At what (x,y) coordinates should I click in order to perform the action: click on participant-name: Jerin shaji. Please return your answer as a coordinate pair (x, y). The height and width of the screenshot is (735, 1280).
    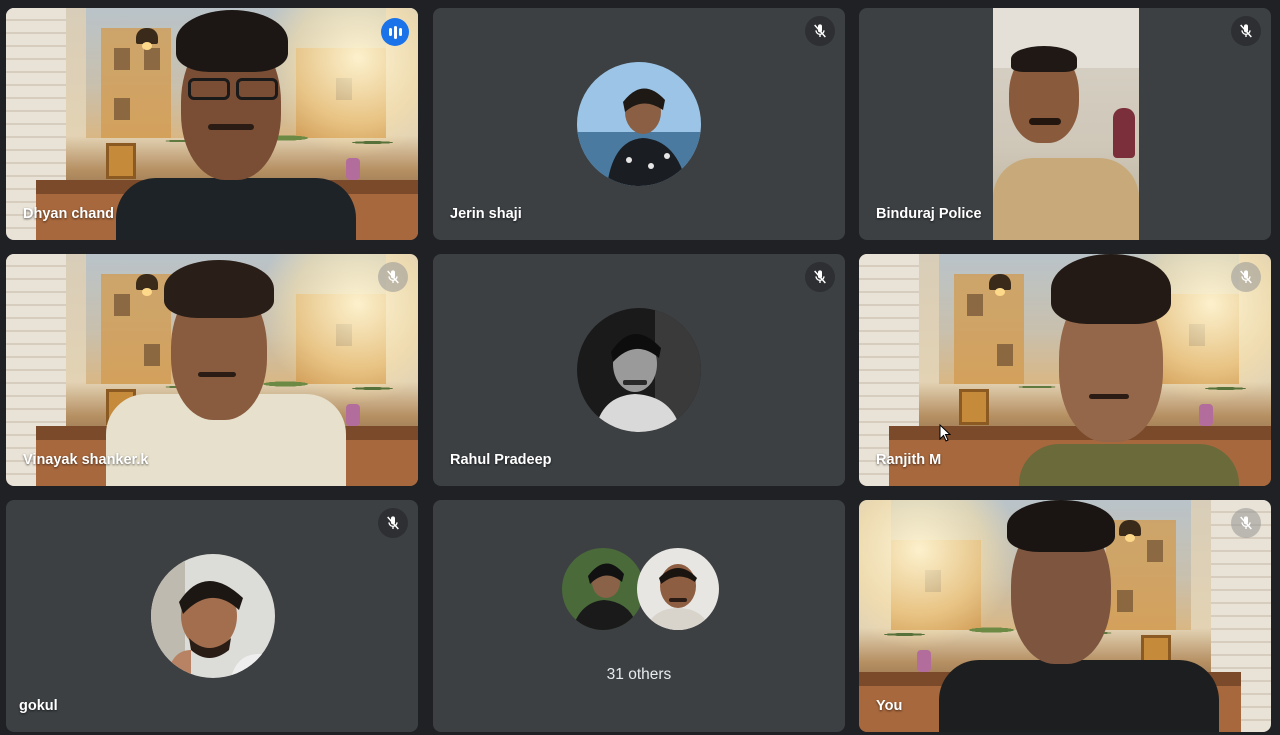
    Looking at the image, I should click on (486, 214).